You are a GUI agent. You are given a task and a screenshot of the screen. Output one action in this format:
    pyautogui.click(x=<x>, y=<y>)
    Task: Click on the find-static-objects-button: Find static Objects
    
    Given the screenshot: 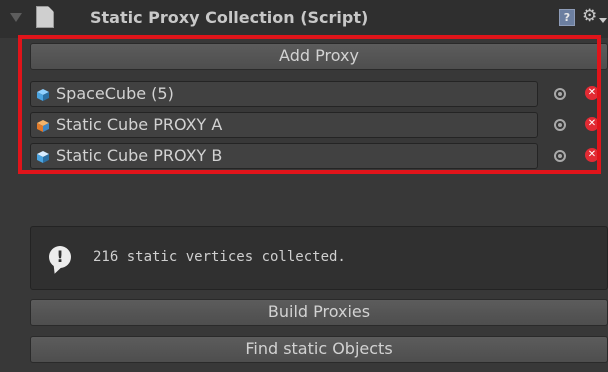 What is the action you would take?
    pyautogui.click(x=319, y=349)
    